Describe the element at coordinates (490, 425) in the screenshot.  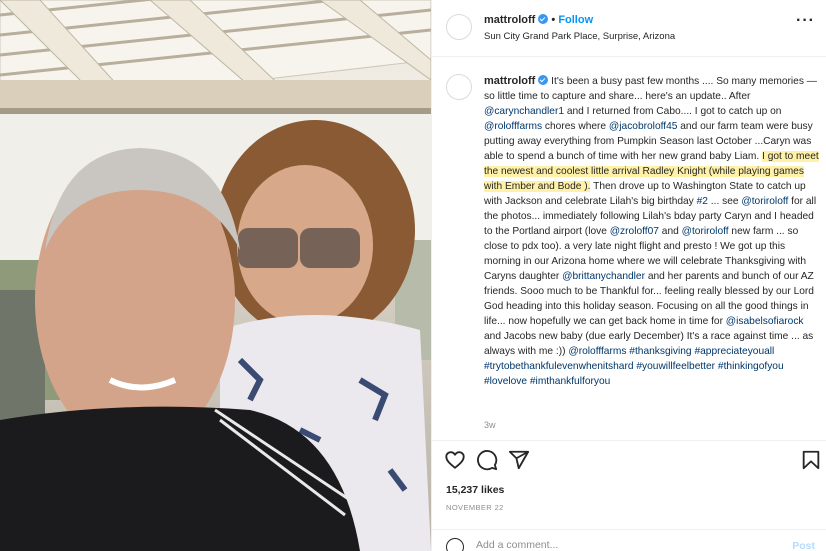
I see `caption-time-ago: 3w` at that location.